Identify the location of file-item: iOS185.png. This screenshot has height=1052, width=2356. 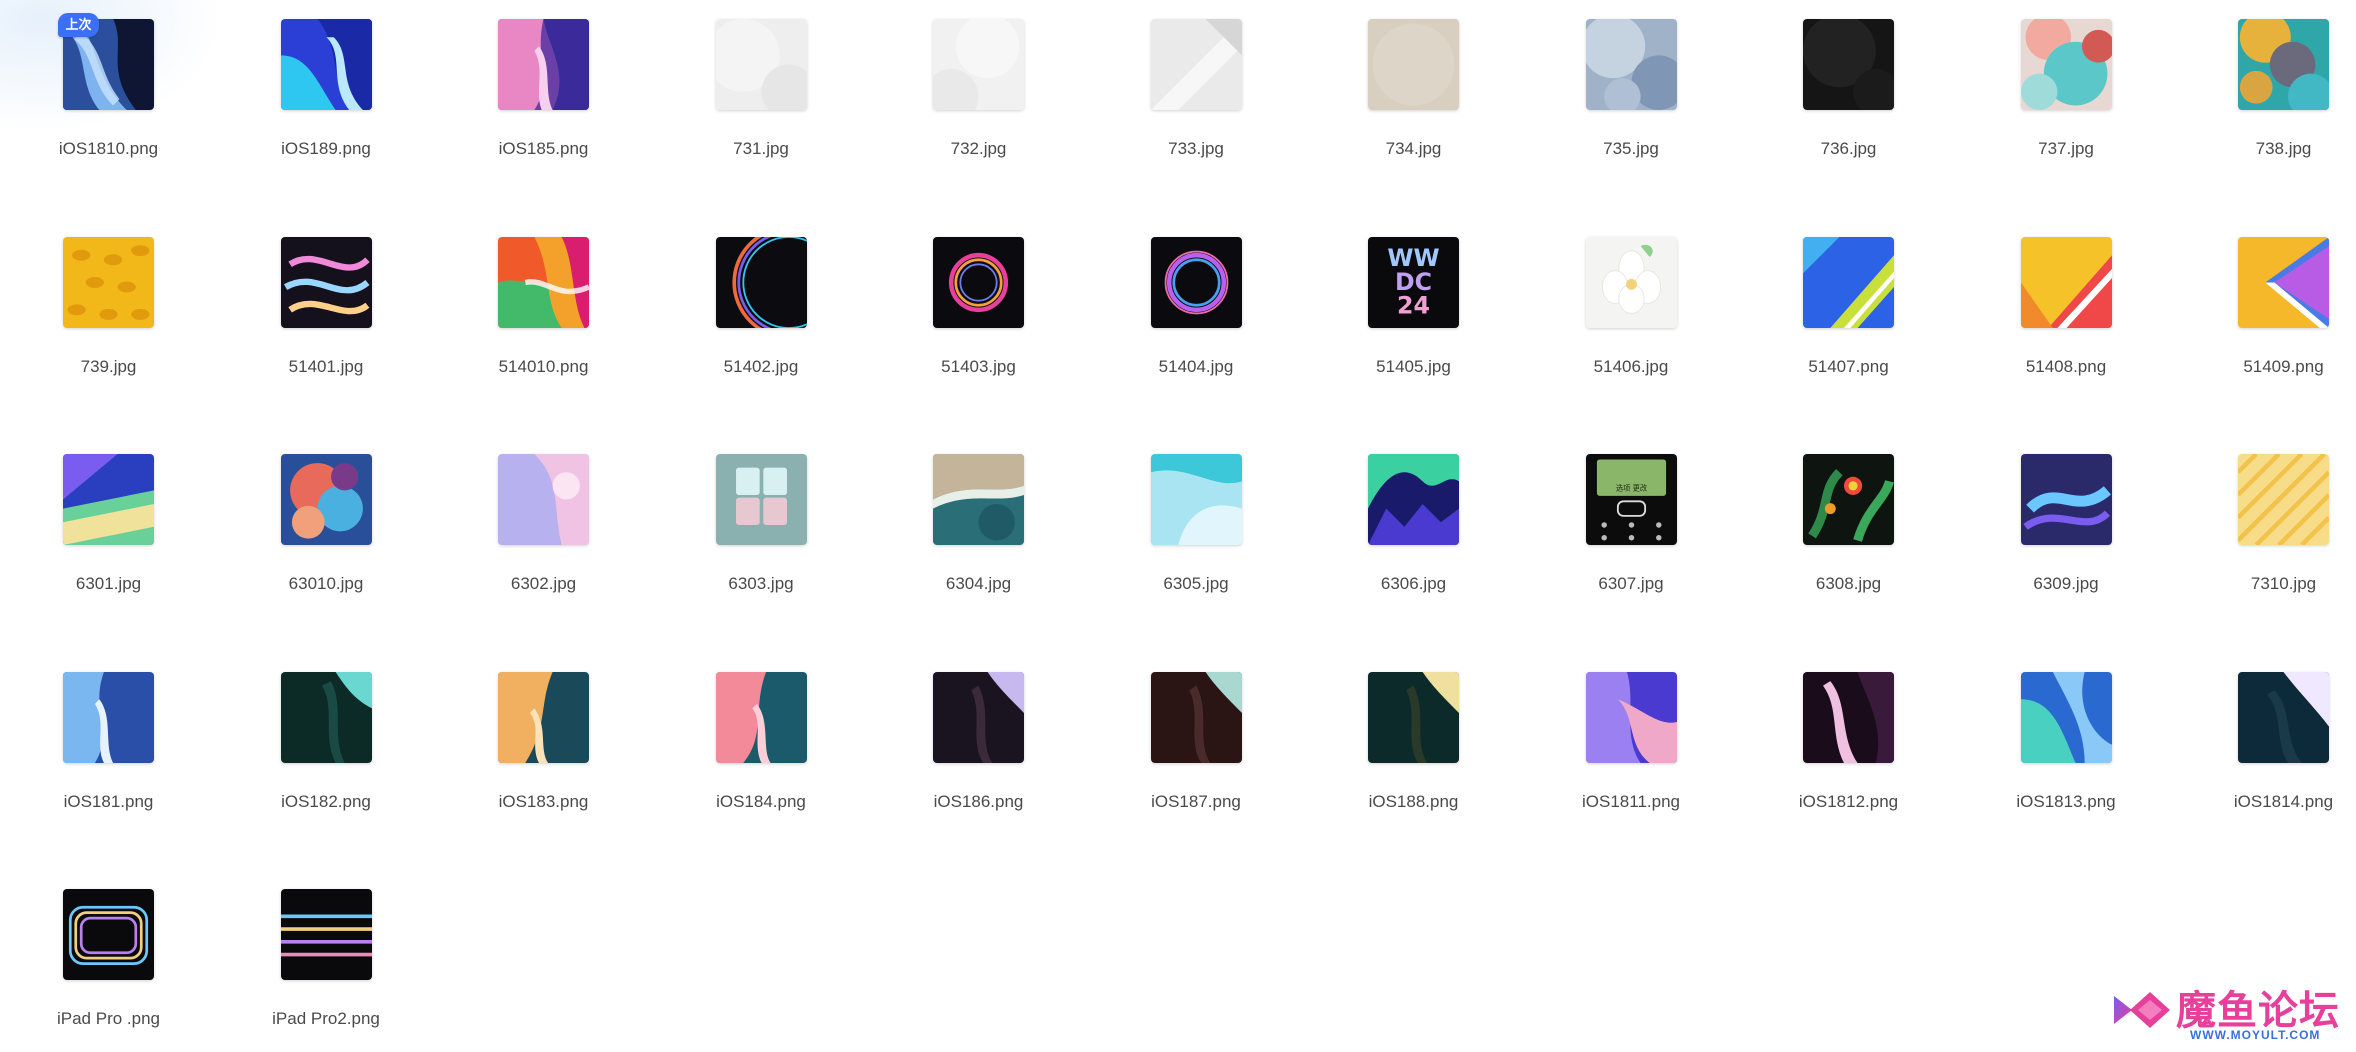
(528, 90).